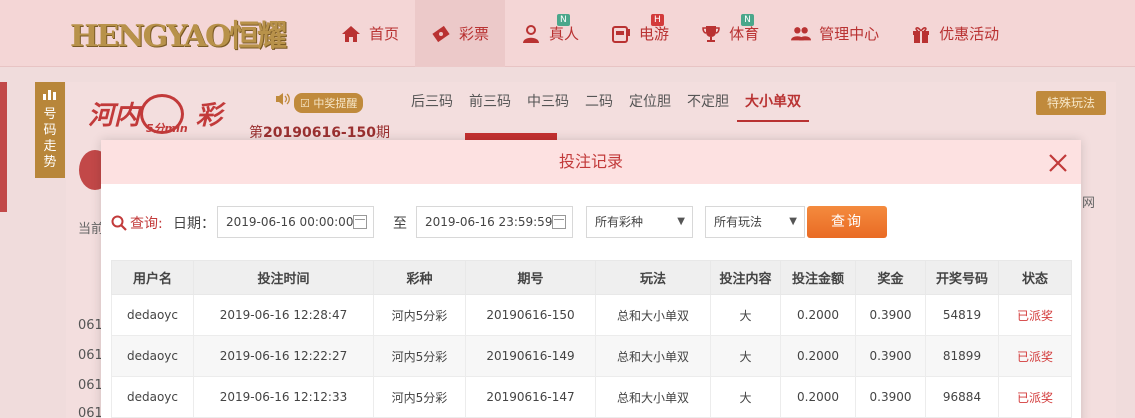  I want to click on nav-item-sports: 体育 N, so click(730, 33).